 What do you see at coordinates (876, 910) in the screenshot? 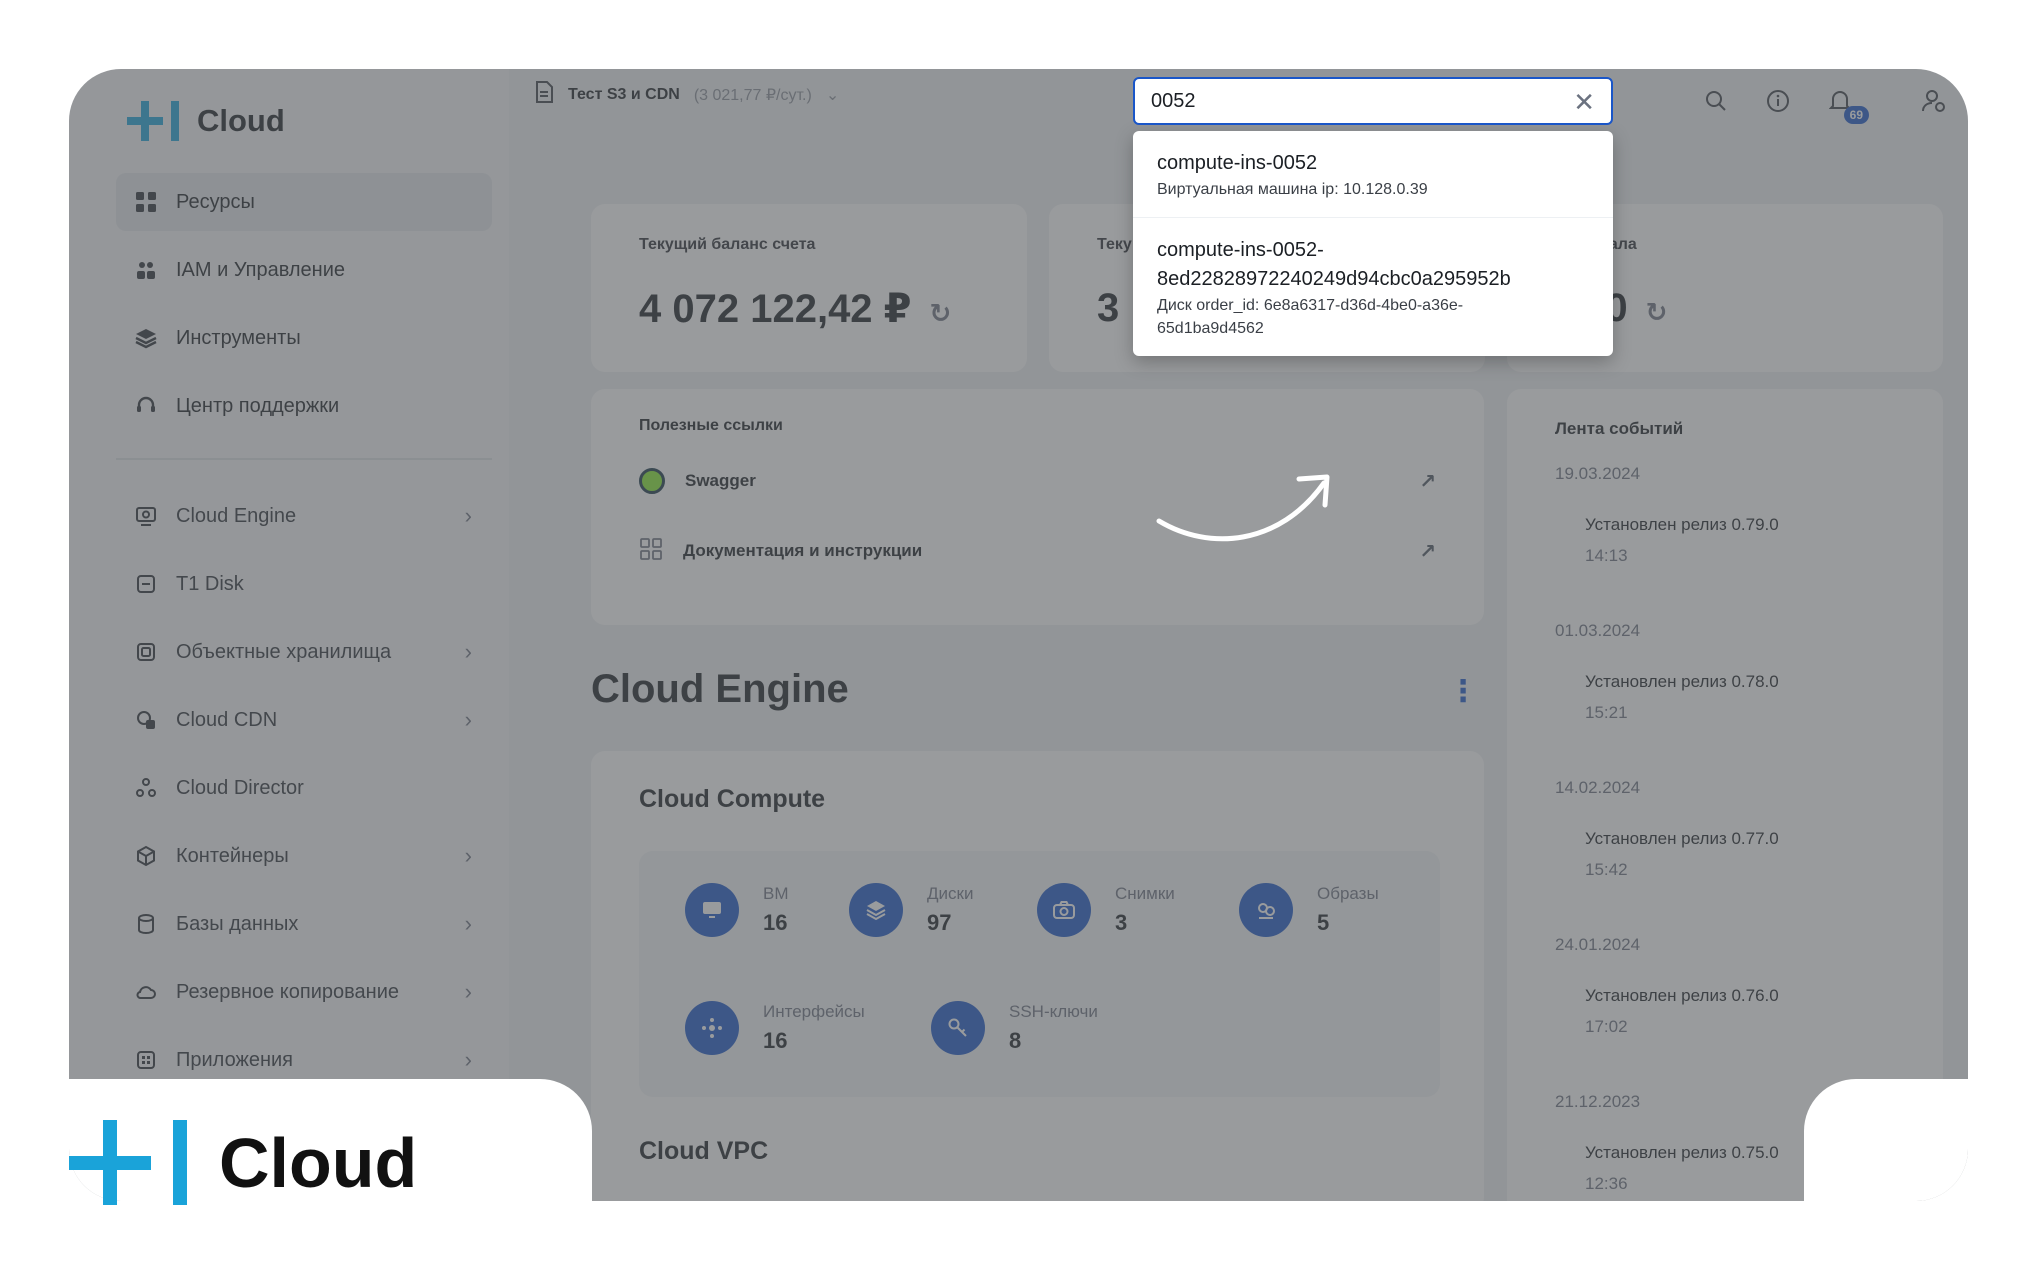
I see `disks-icon` at bounding box center [876, 910].